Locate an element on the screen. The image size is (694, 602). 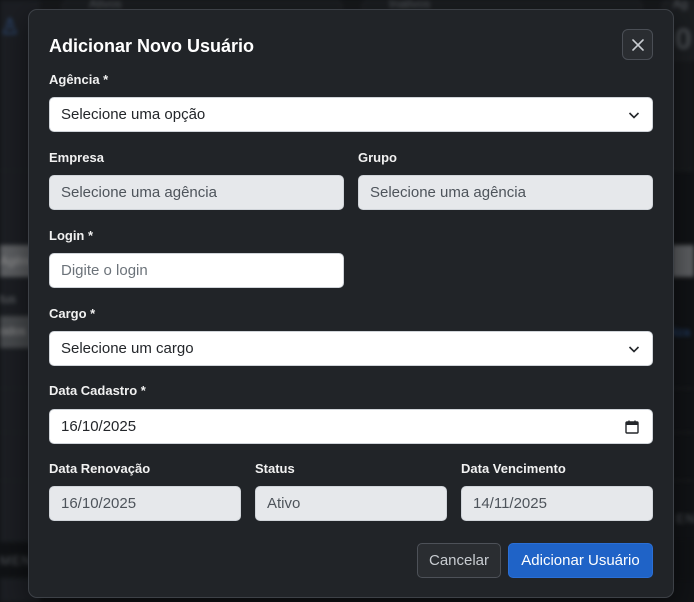
status-label: Status is located at coordinates (275, 468).